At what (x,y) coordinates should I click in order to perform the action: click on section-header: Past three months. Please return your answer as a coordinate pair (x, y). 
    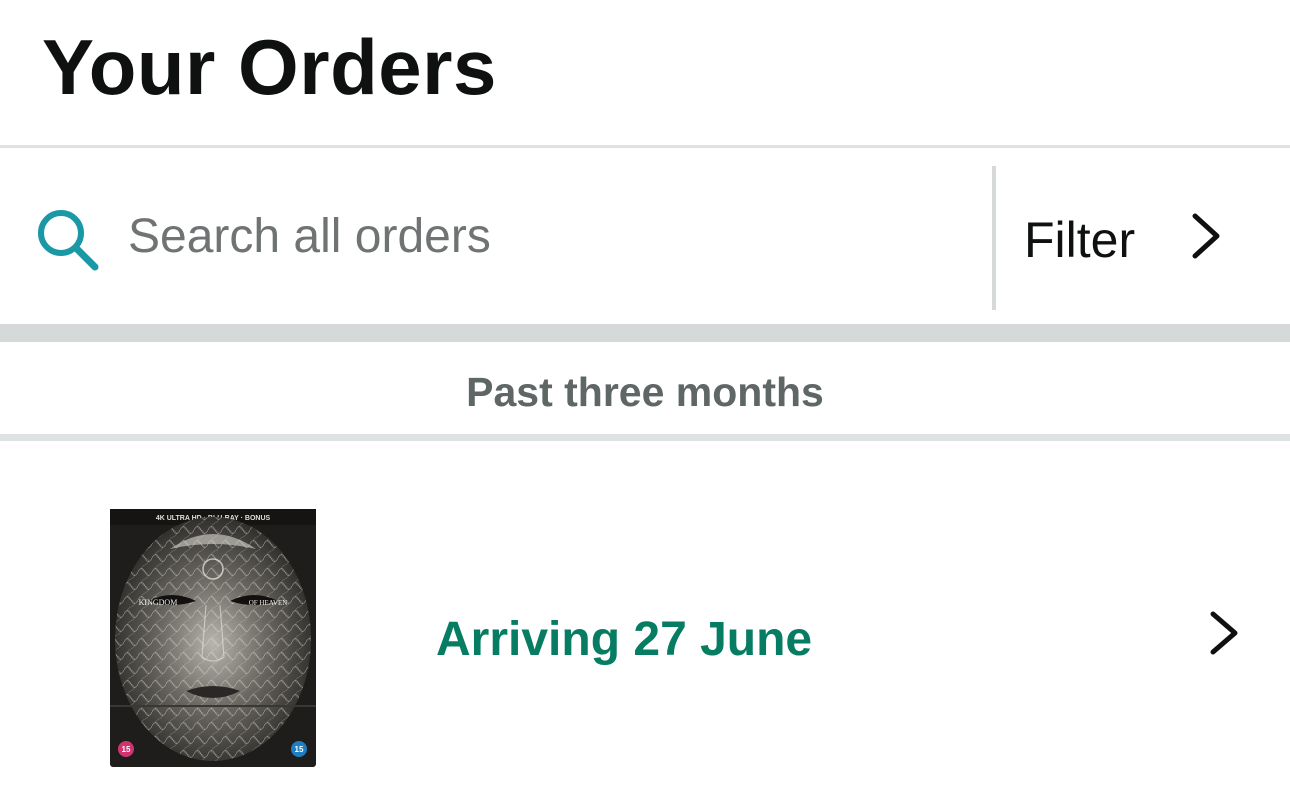
    Looking at the image, I should click on (645, 388).